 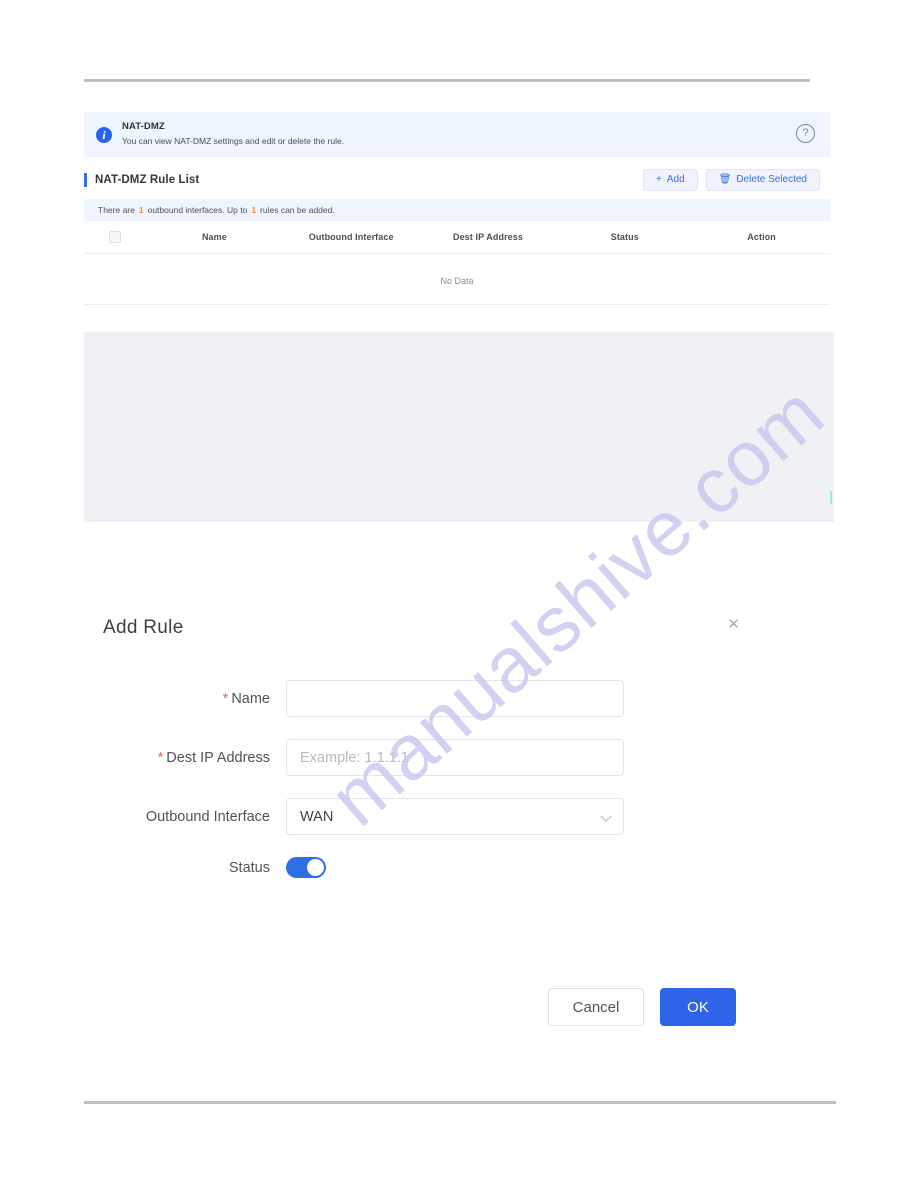 What do you see at coordinates (761, 237) in the screenshot?
I see `column-header-action: Action` at bounding box center [761, 237].